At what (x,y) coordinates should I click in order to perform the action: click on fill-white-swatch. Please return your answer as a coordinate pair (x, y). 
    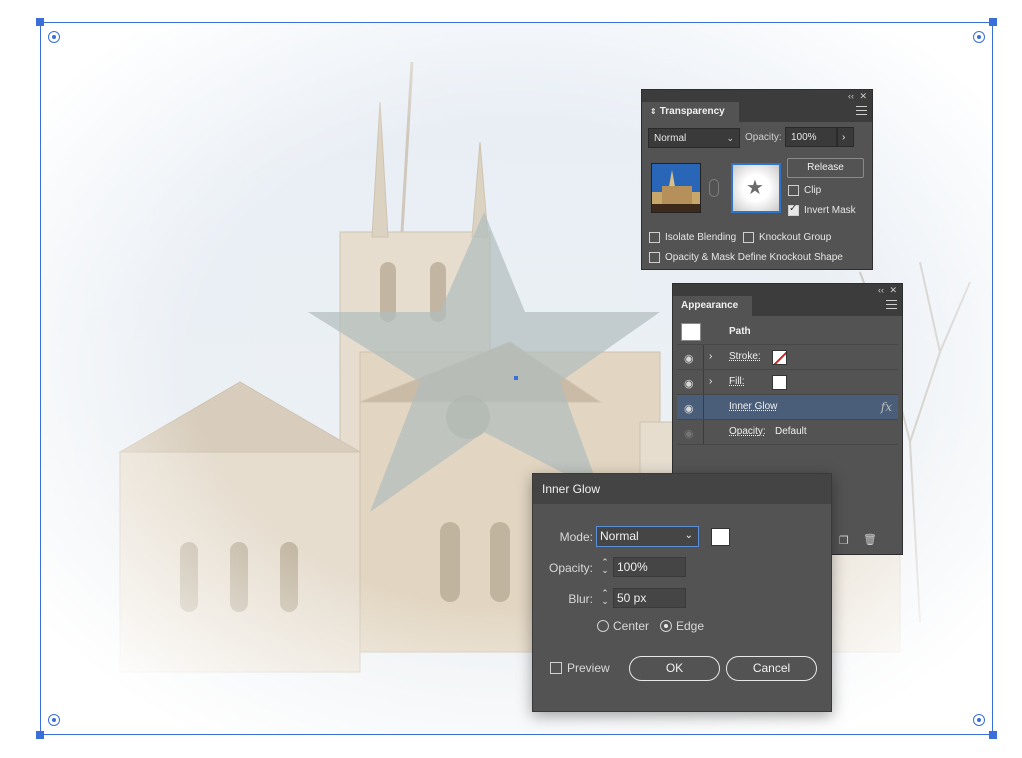
    Looking at the image, I should click on (779, 382).